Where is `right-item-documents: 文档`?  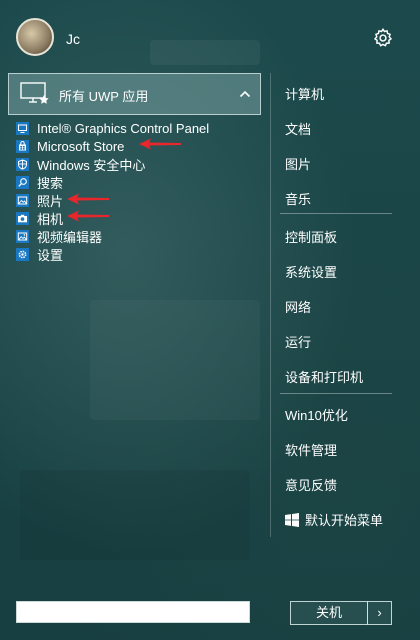 right-item-documents: 文档 is located at coordinates (298, 128).